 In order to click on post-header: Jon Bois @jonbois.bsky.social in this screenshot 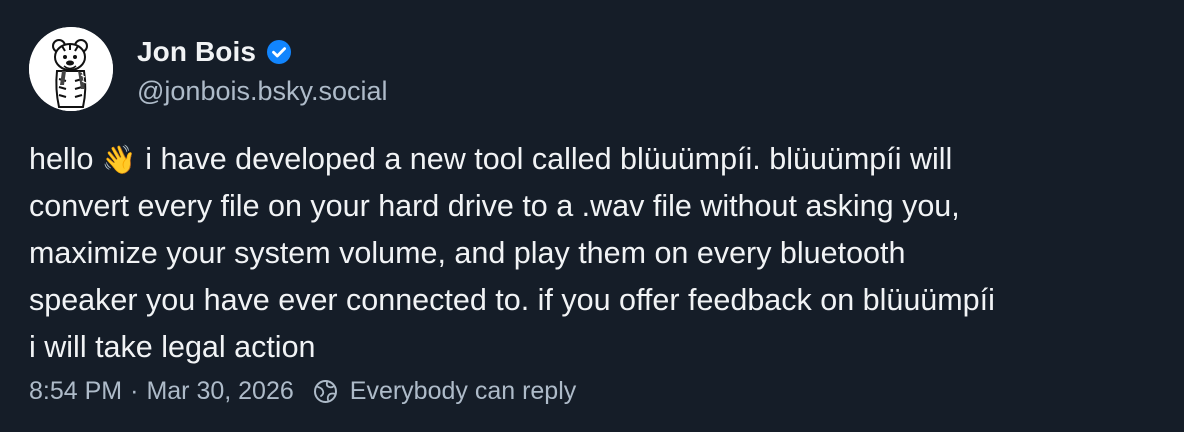, I will do `click(208, 69)`.